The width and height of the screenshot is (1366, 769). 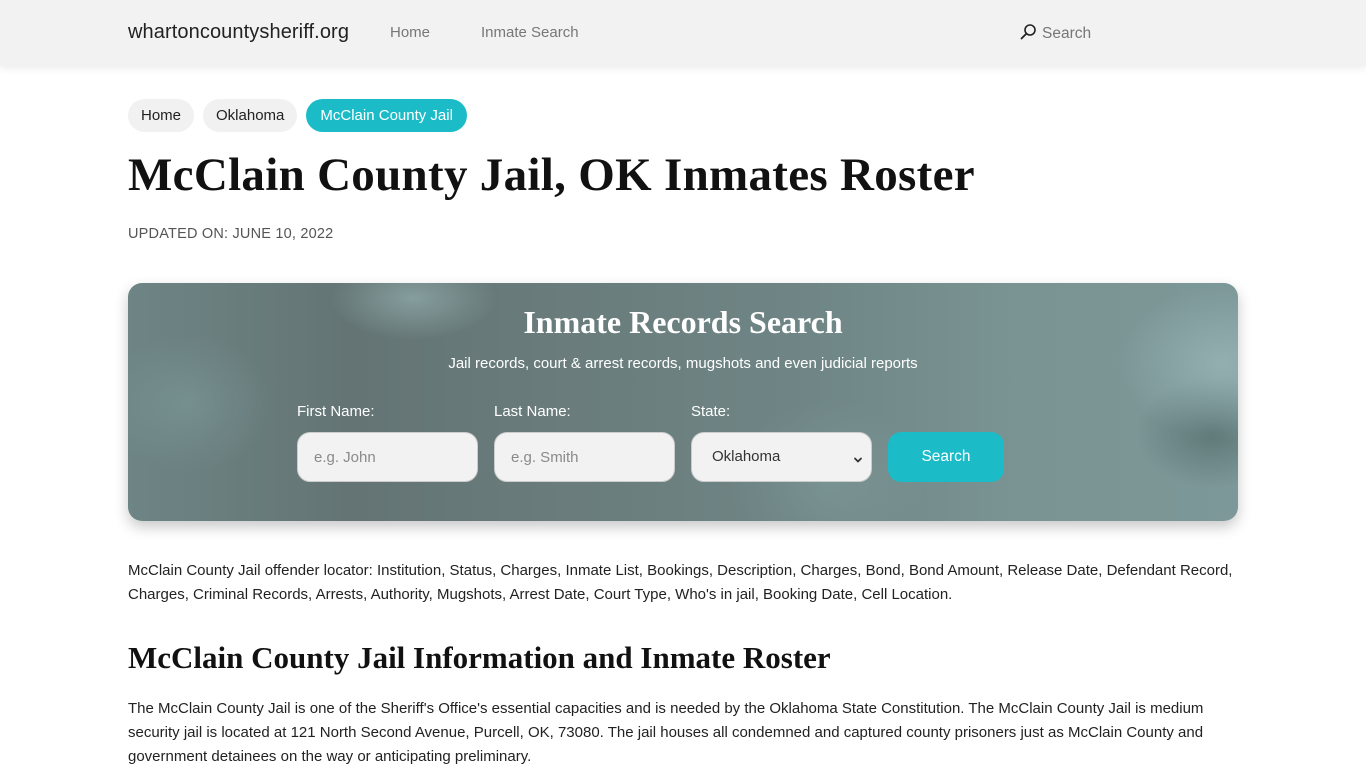 What do you see at coordinates (231, 234) in the screenshot?
I see `updated-date: UPDATED ON: JUNE 10, 2022` at bounding box center [231, 234].